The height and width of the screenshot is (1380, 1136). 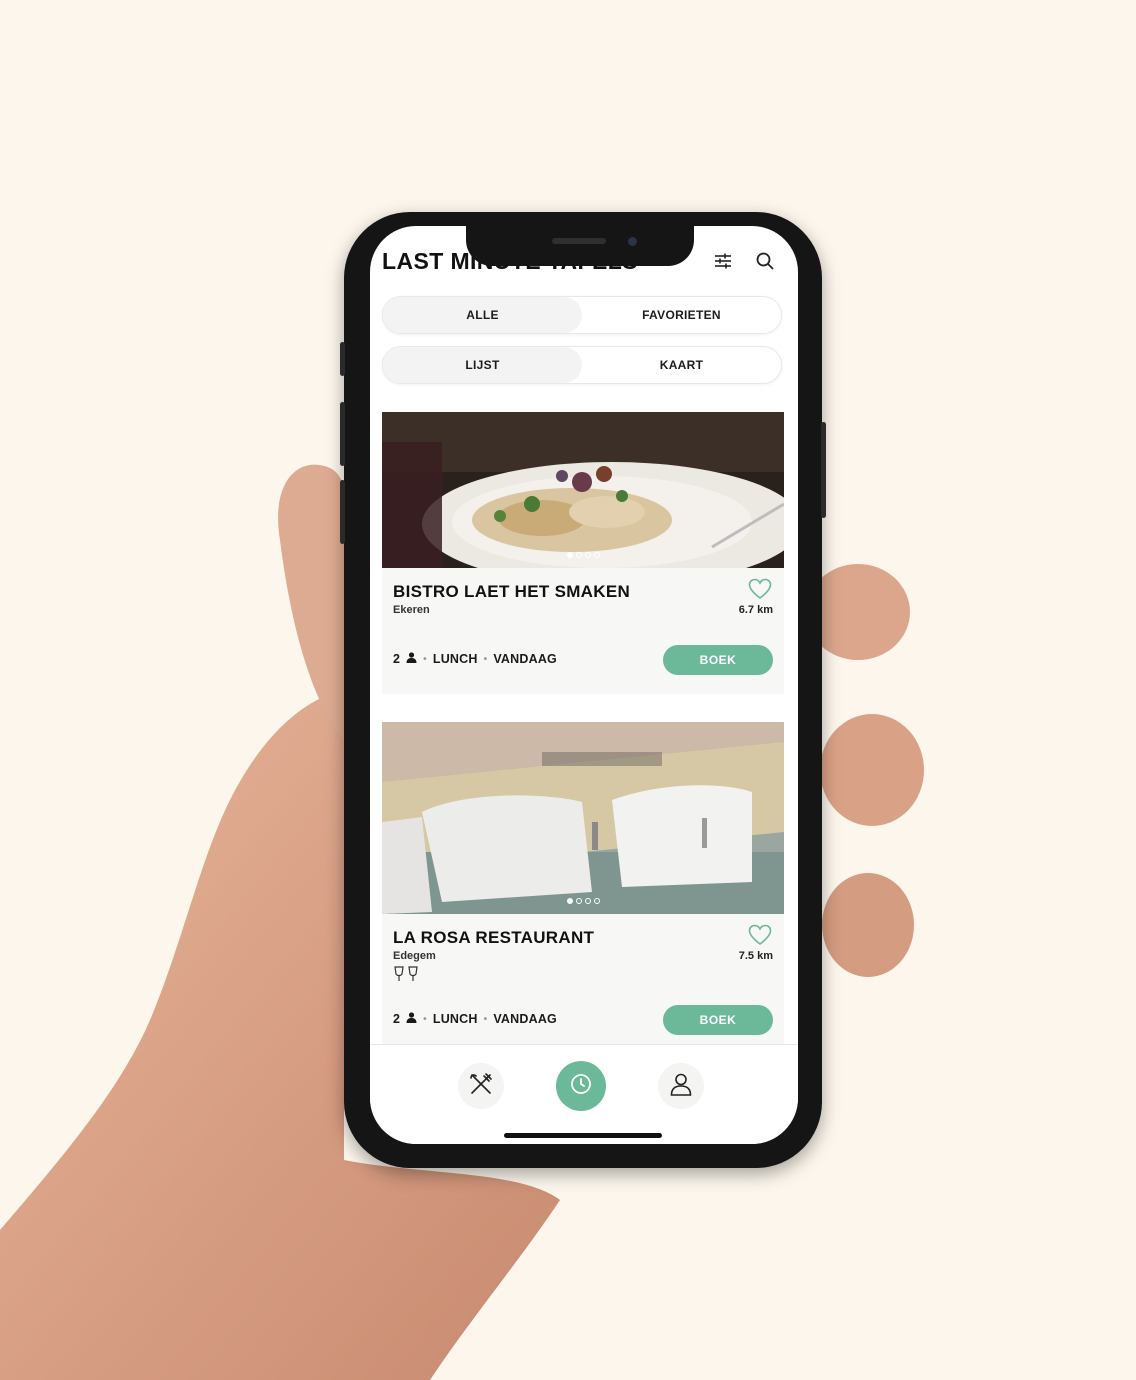 I want to click on phone-notch, so click(x=580, y=246).